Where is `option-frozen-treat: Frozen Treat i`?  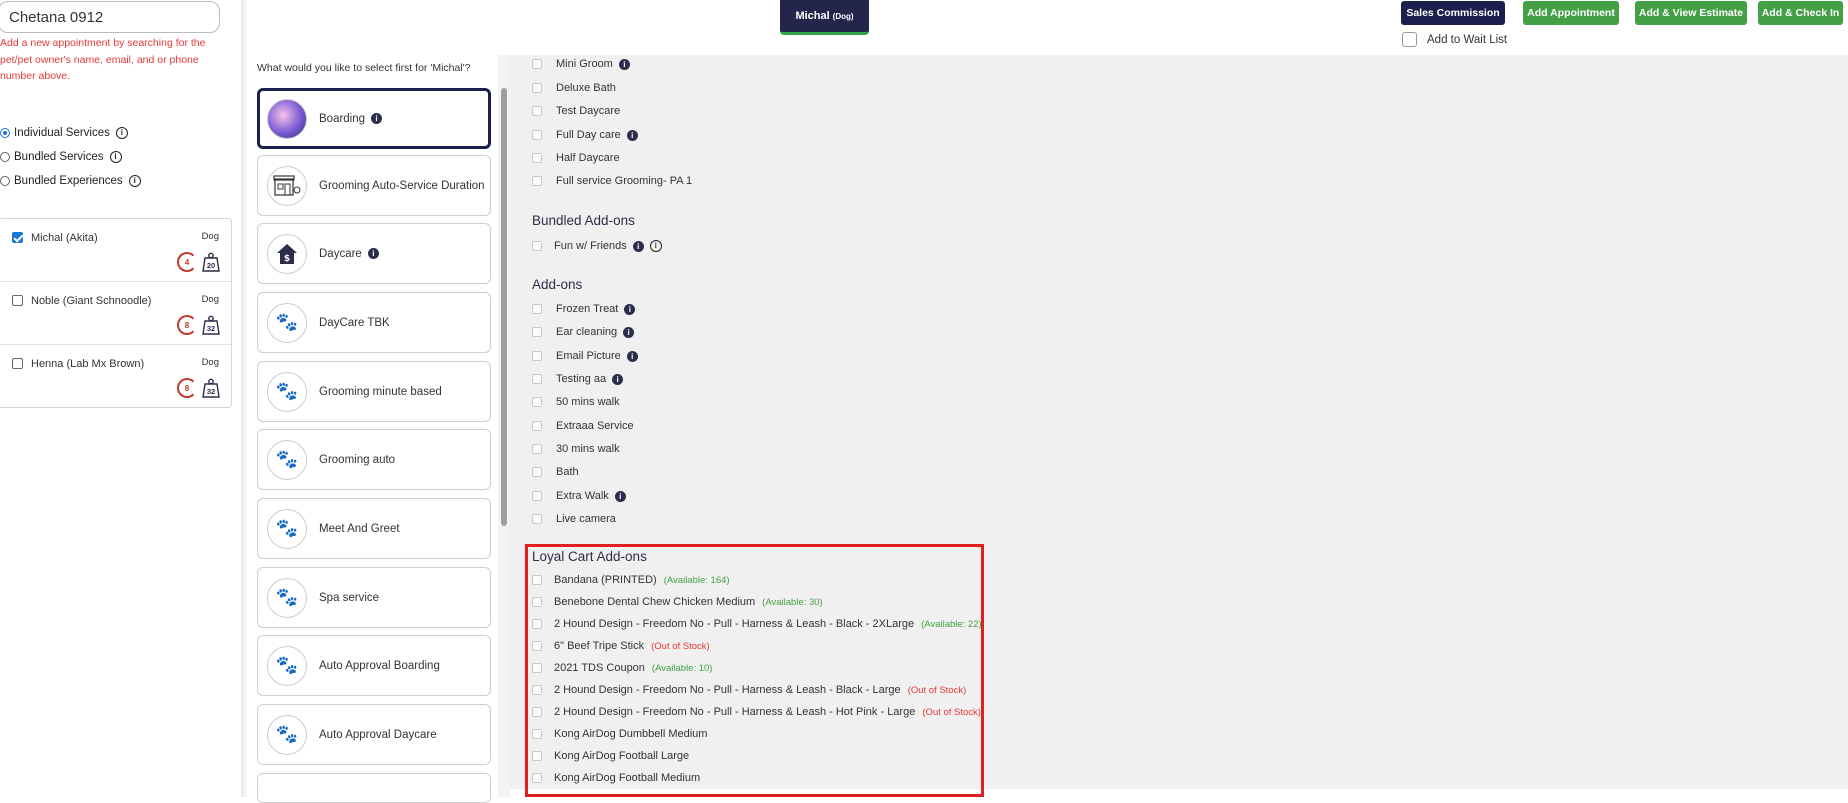
option-frozen-treat: Frozen Treat i is located at coordinates (584, 309).